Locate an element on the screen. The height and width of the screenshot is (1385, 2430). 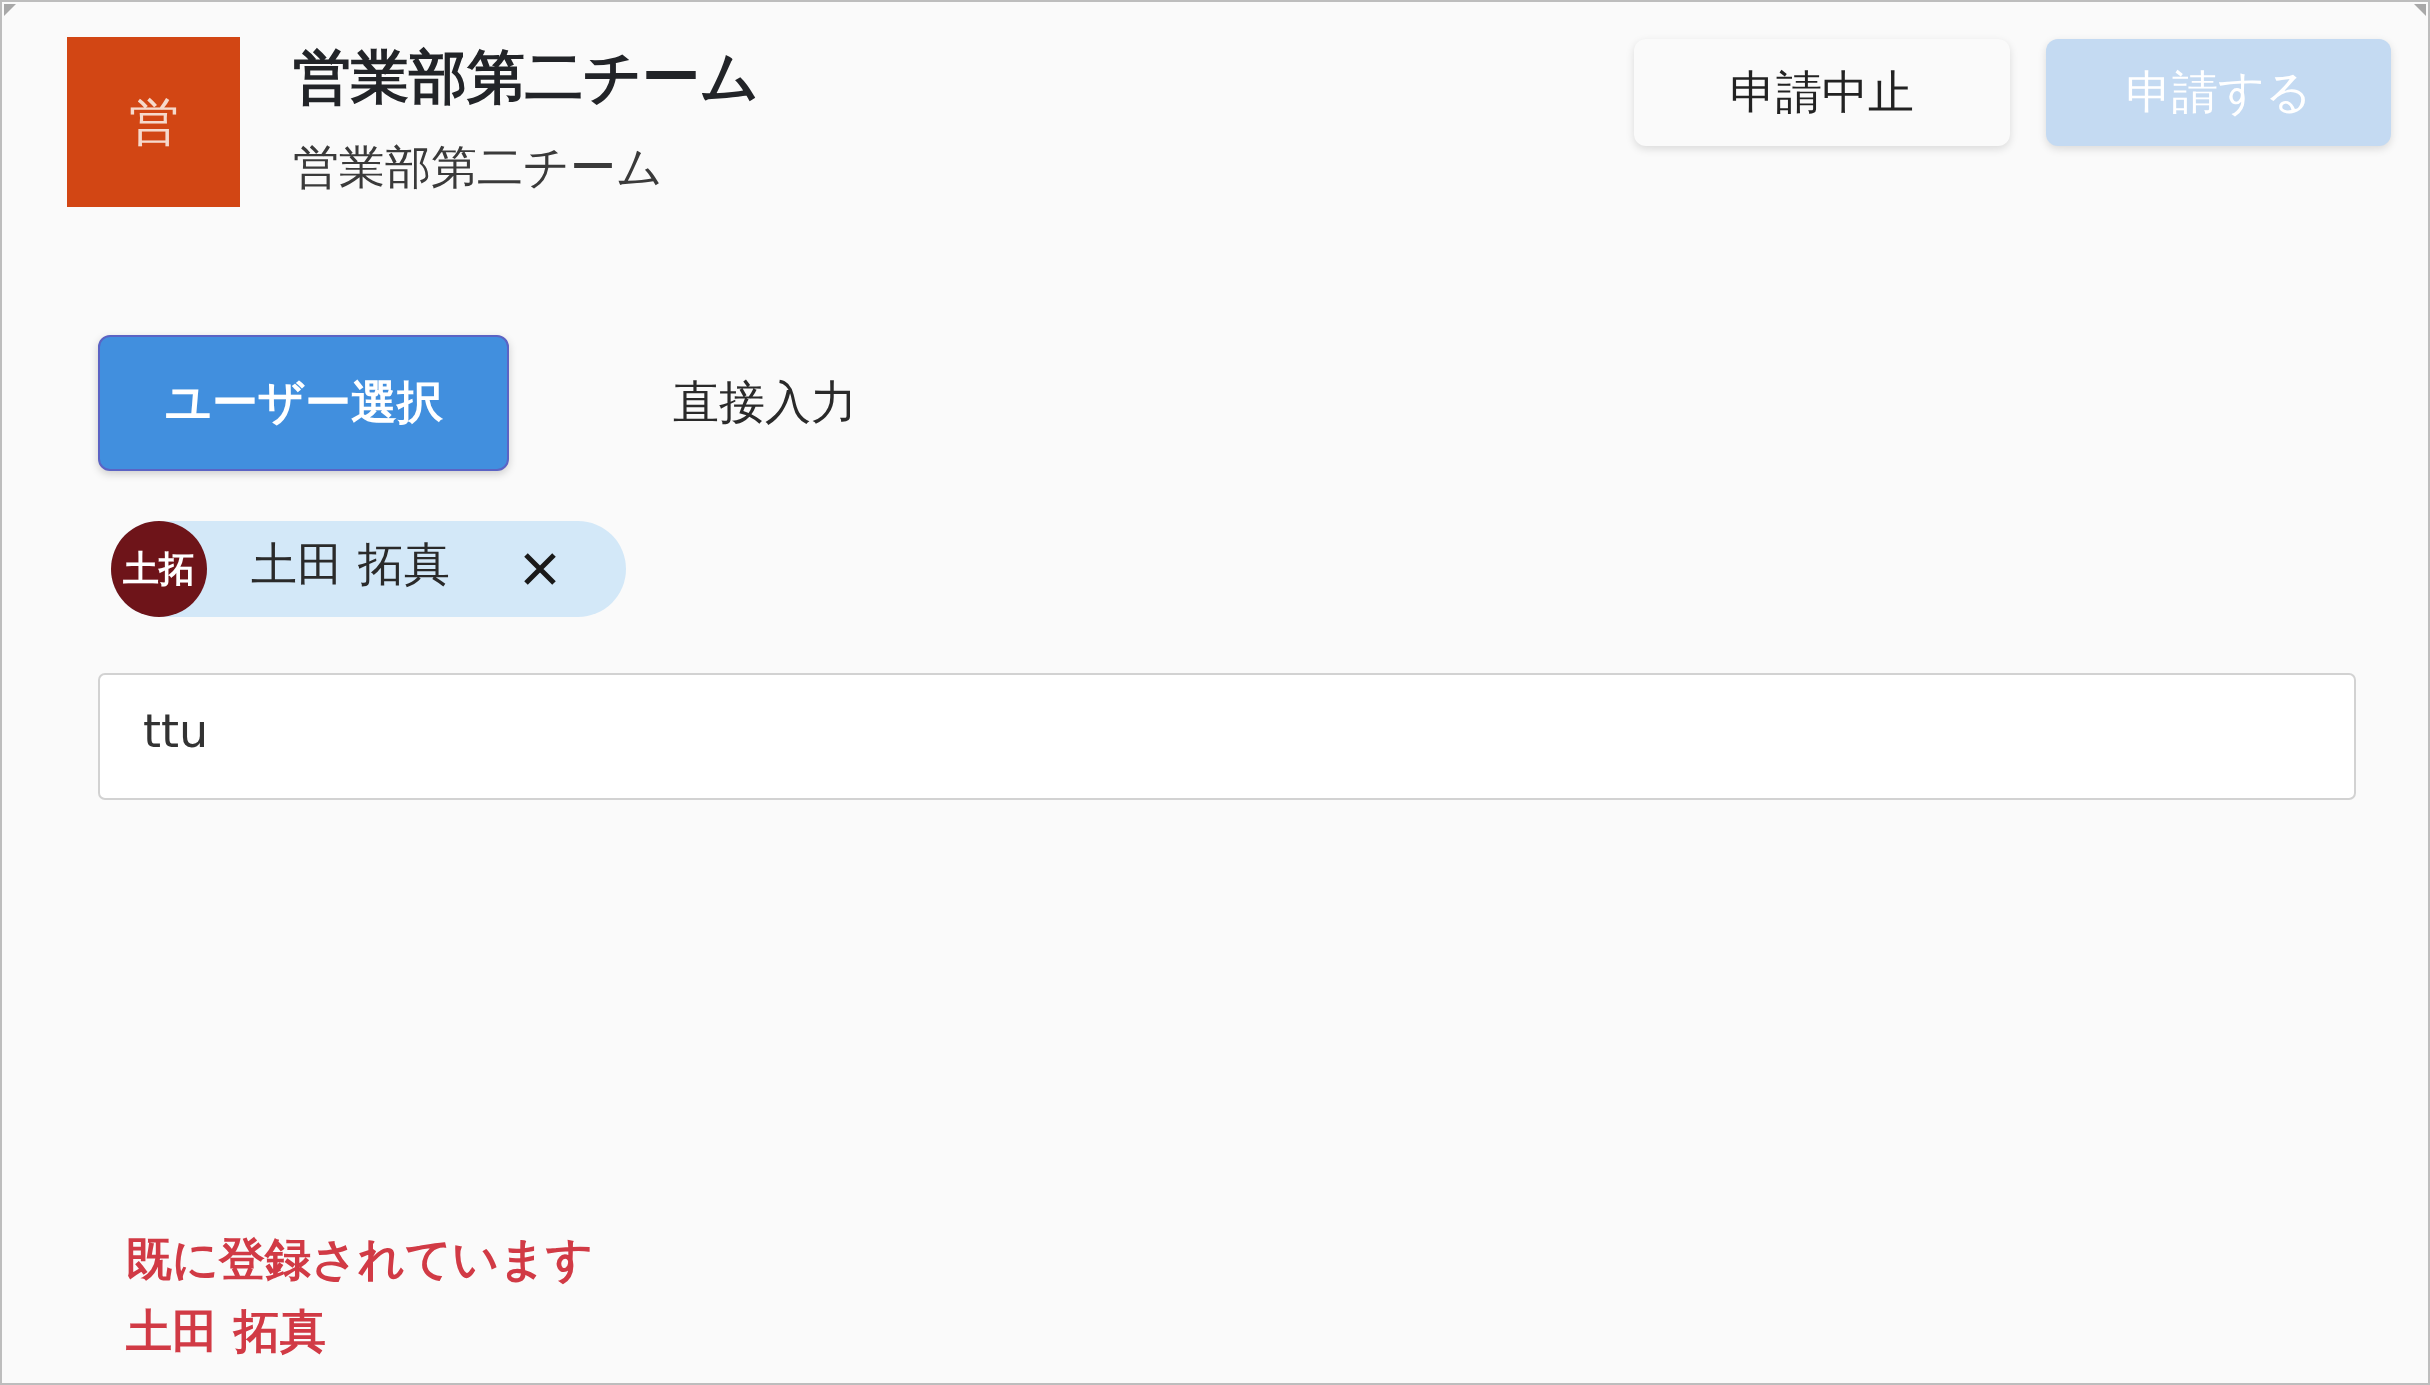
user-avatar: 土拓 is located at coordinates (159, 569).